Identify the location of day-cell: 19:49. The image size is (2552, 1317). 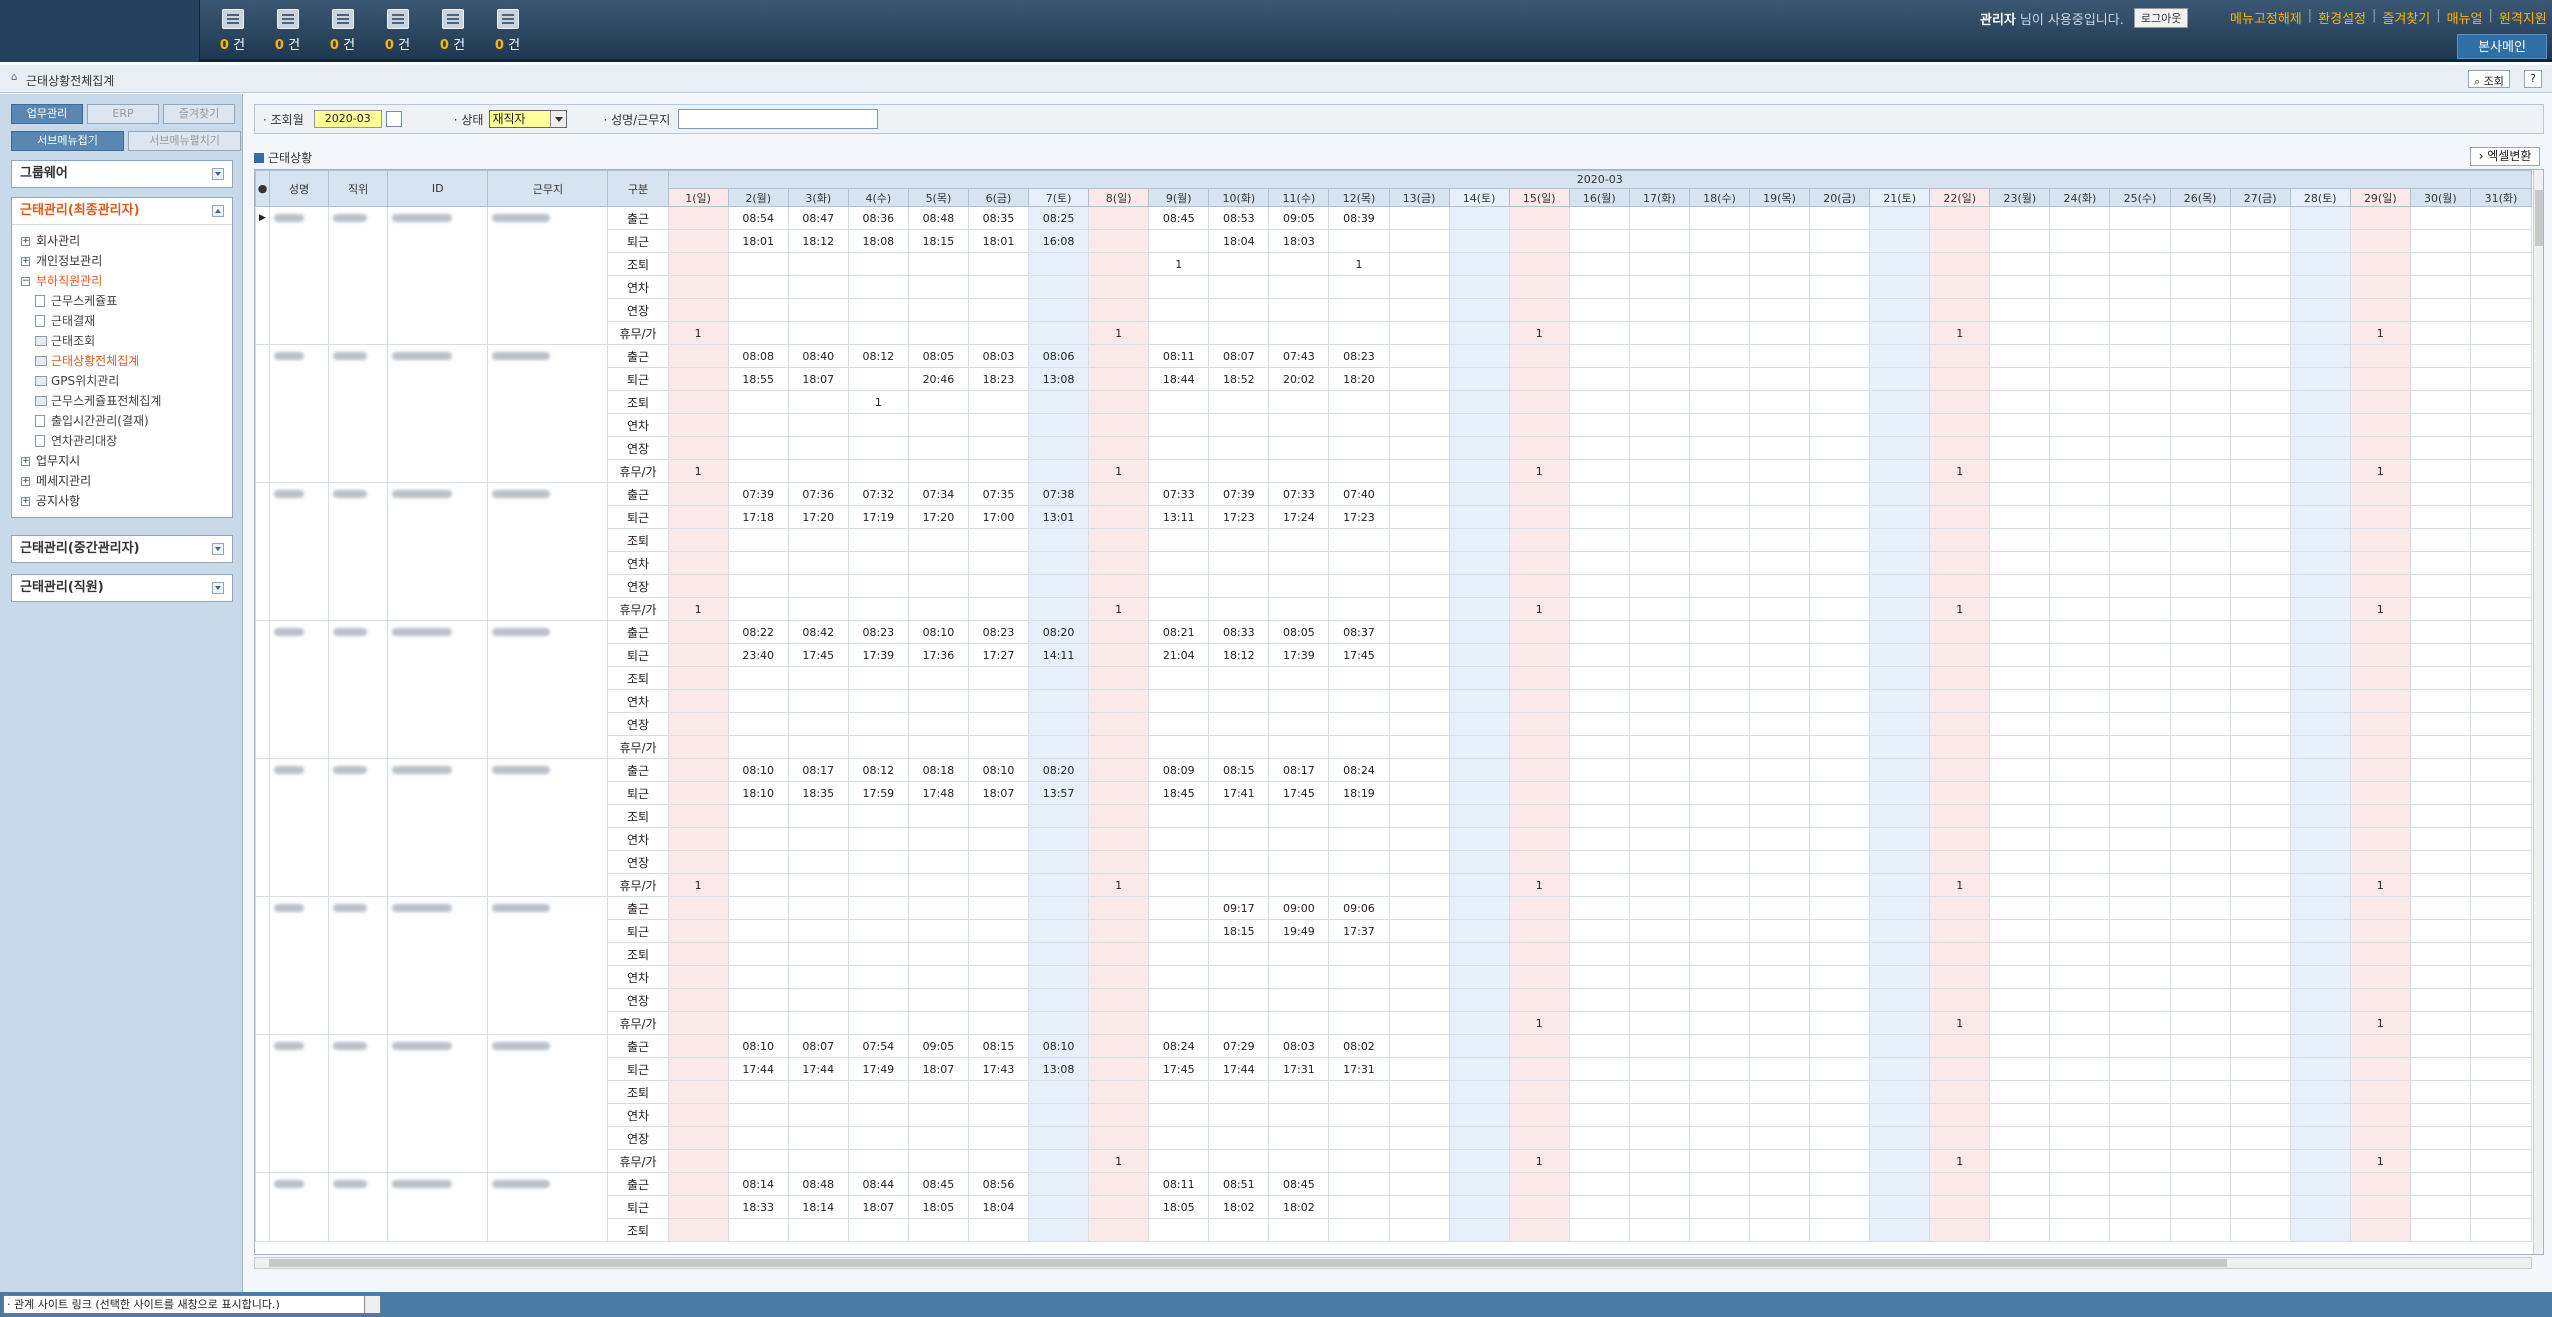
(1299, 931).